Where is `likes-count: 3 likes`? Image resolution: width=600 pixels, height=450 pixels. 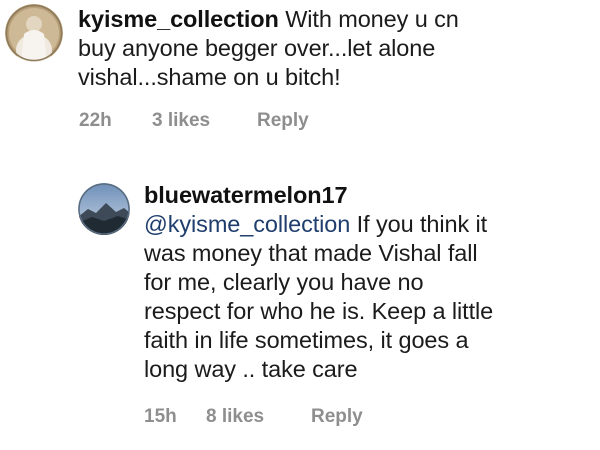 likes-count: 3 likes is located at coordinates (181, 121).